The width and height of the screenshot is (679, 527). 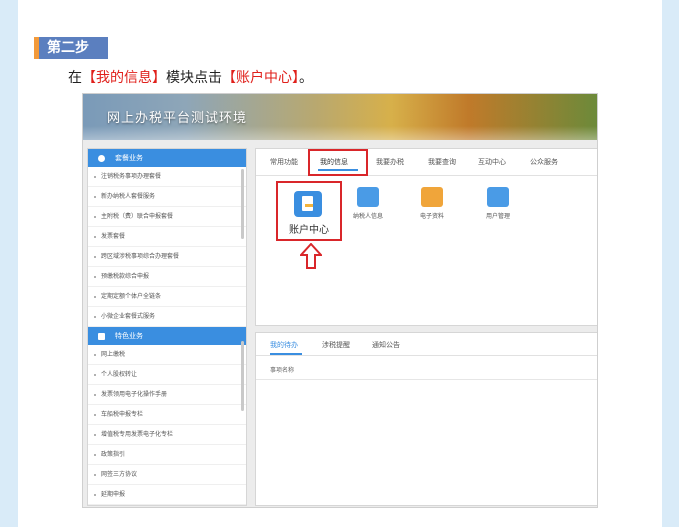 I want to click on sidebar-item: 政策指引, so click(x=167, y=455).